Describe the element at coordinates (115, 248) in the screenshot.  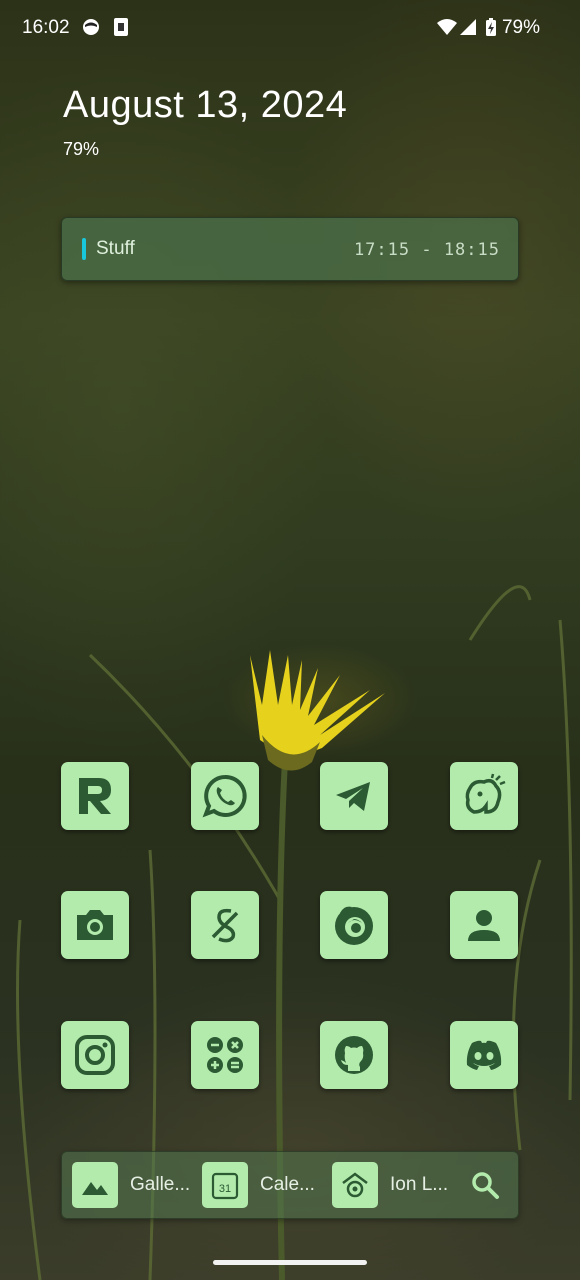
I see `event-title: Stuff` at that location.